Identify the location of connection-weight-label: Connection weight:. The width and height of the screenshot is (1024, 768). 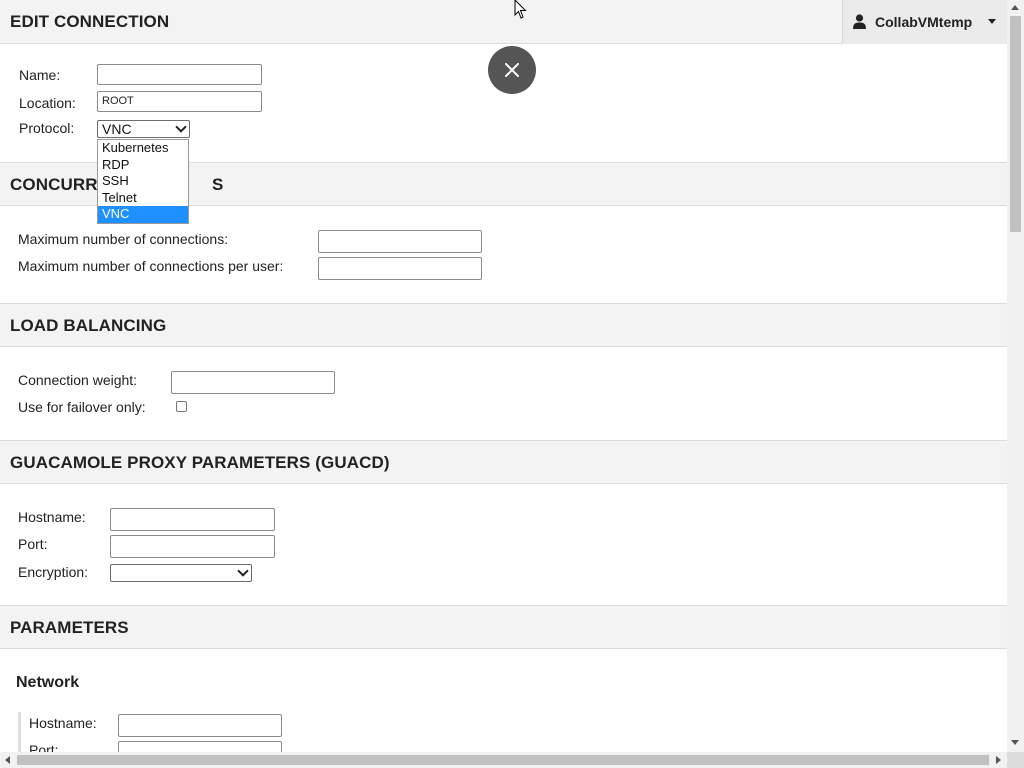
(78, 380).